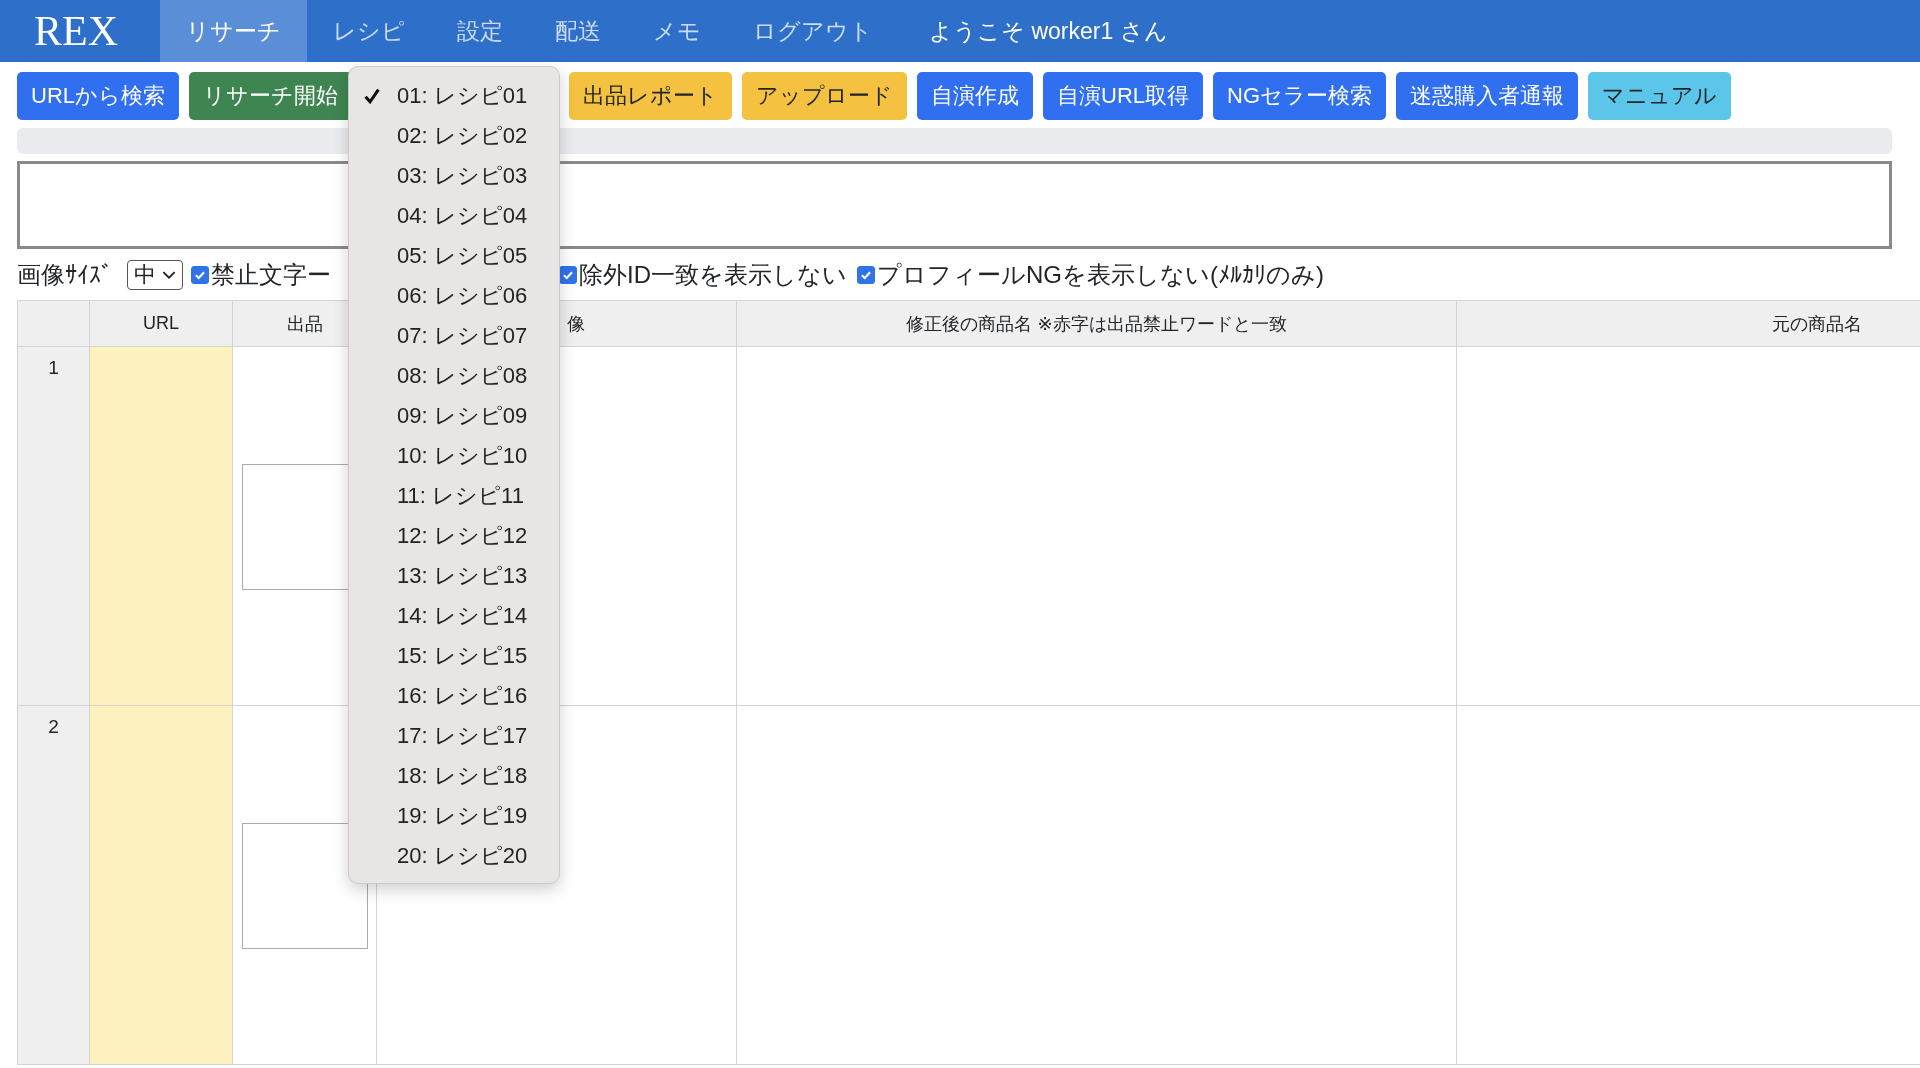  Describe the element at coordinates (454, 536) in the screenshot. I see `menu-item: 12: レシピ12` at that location.